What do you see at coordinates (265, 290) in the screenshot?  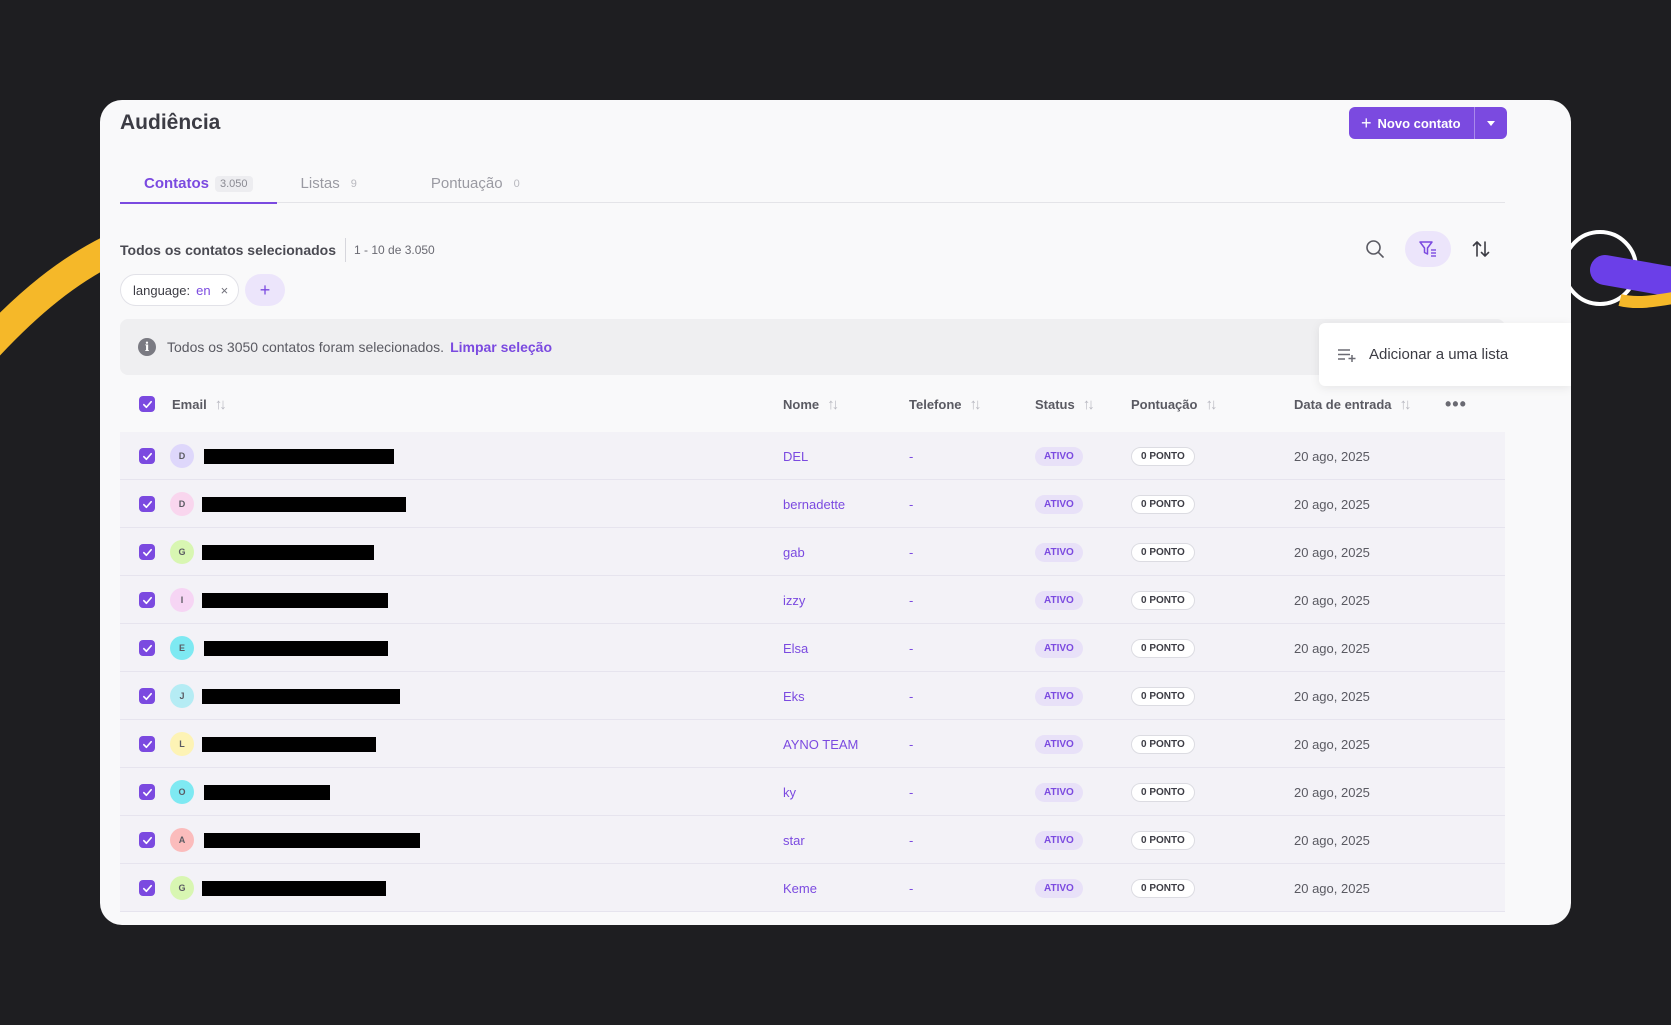 I see `add-filter-button: +` at bounding box center [265, 290].